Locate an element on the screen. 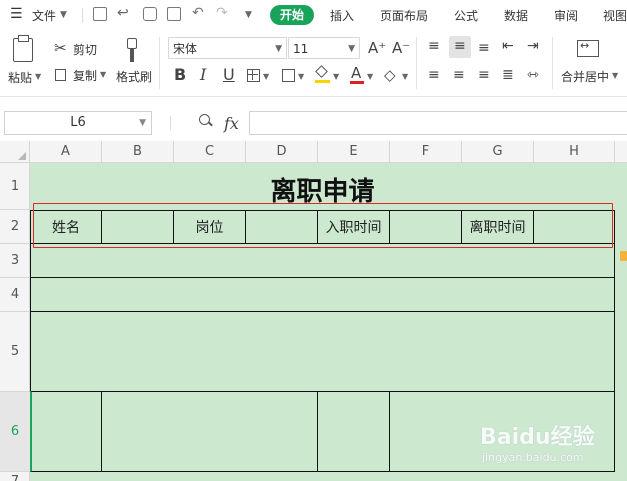 The height and width of the screenshot is (481, 627). row-header-6: 6 is located at coordinates (15, 432).